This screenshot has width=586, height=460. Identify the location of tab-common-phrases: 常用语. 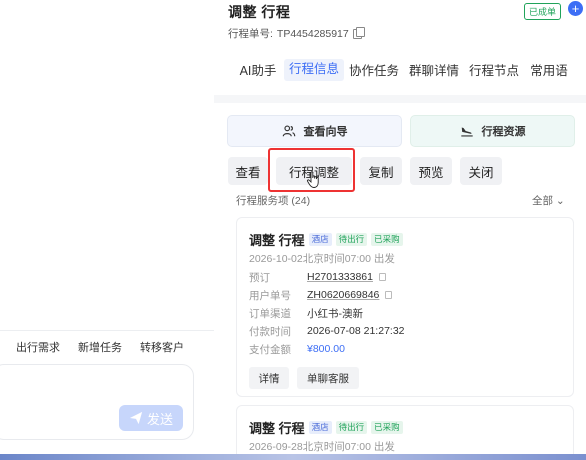
(549, 70).